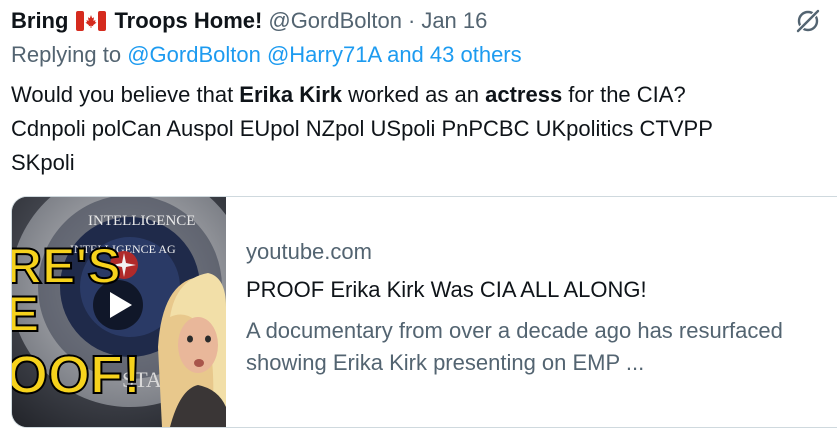 This screenshot has height=428, width=837. What do you see at coordinates (141, 221) in the screenshot?
I see `seal-top-text: INTELLIGENCE` at bounding box center [141, 221].